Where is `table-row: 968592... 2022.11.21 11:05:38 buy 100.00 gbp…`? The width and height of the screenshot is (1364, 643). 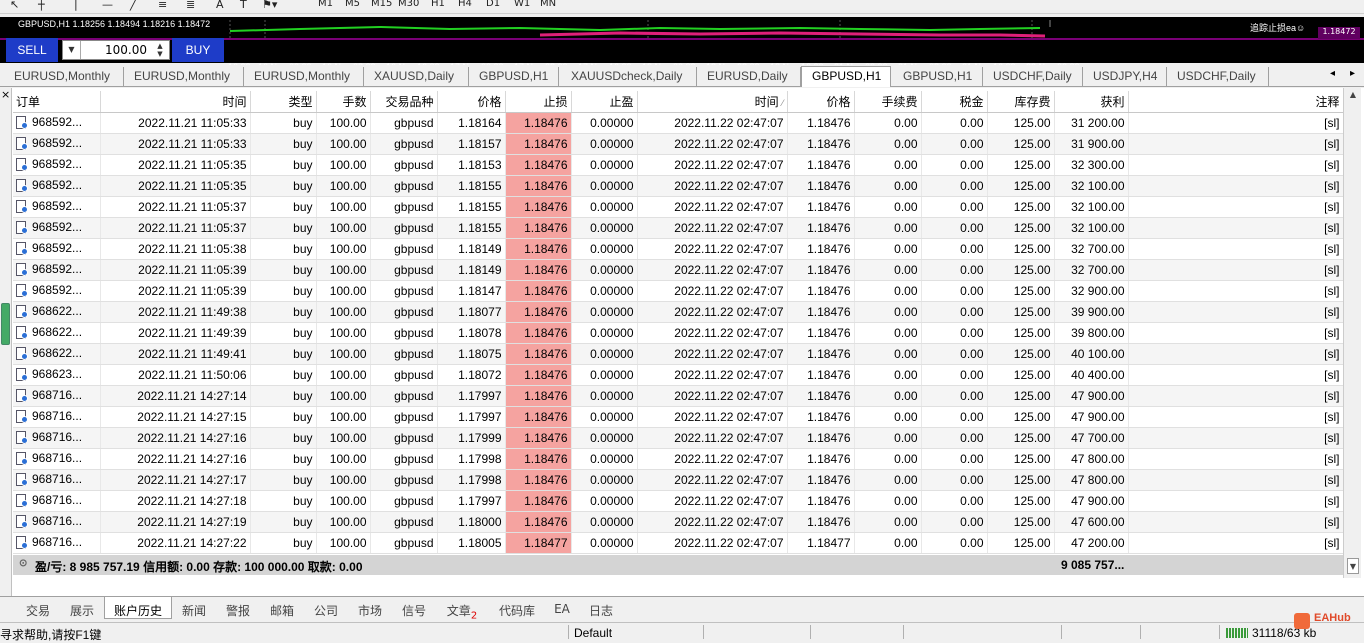 table-row: 968592... 2022.11.21 11:05:38 buy 100.00 gbp… is located at coordinates (678, 249).